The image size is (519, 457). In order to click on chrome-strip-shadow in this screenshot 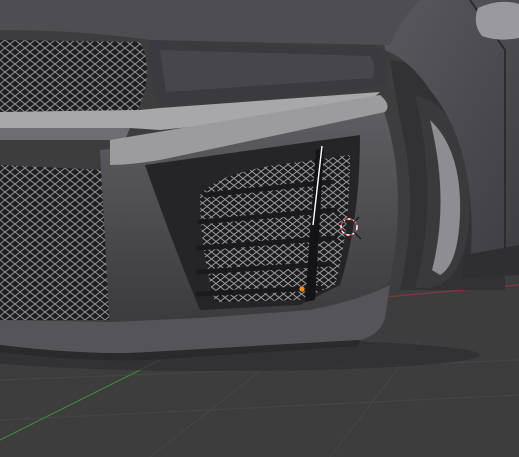, I will do `click(65, 134)`.